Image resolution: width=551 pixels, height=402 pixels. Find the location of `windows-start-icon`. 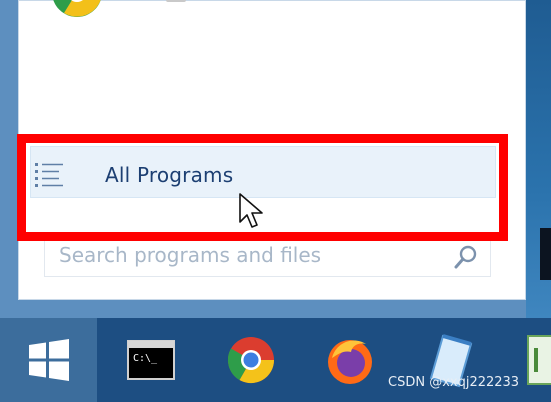

windows-start-icon is located at coordinates (49, 360).